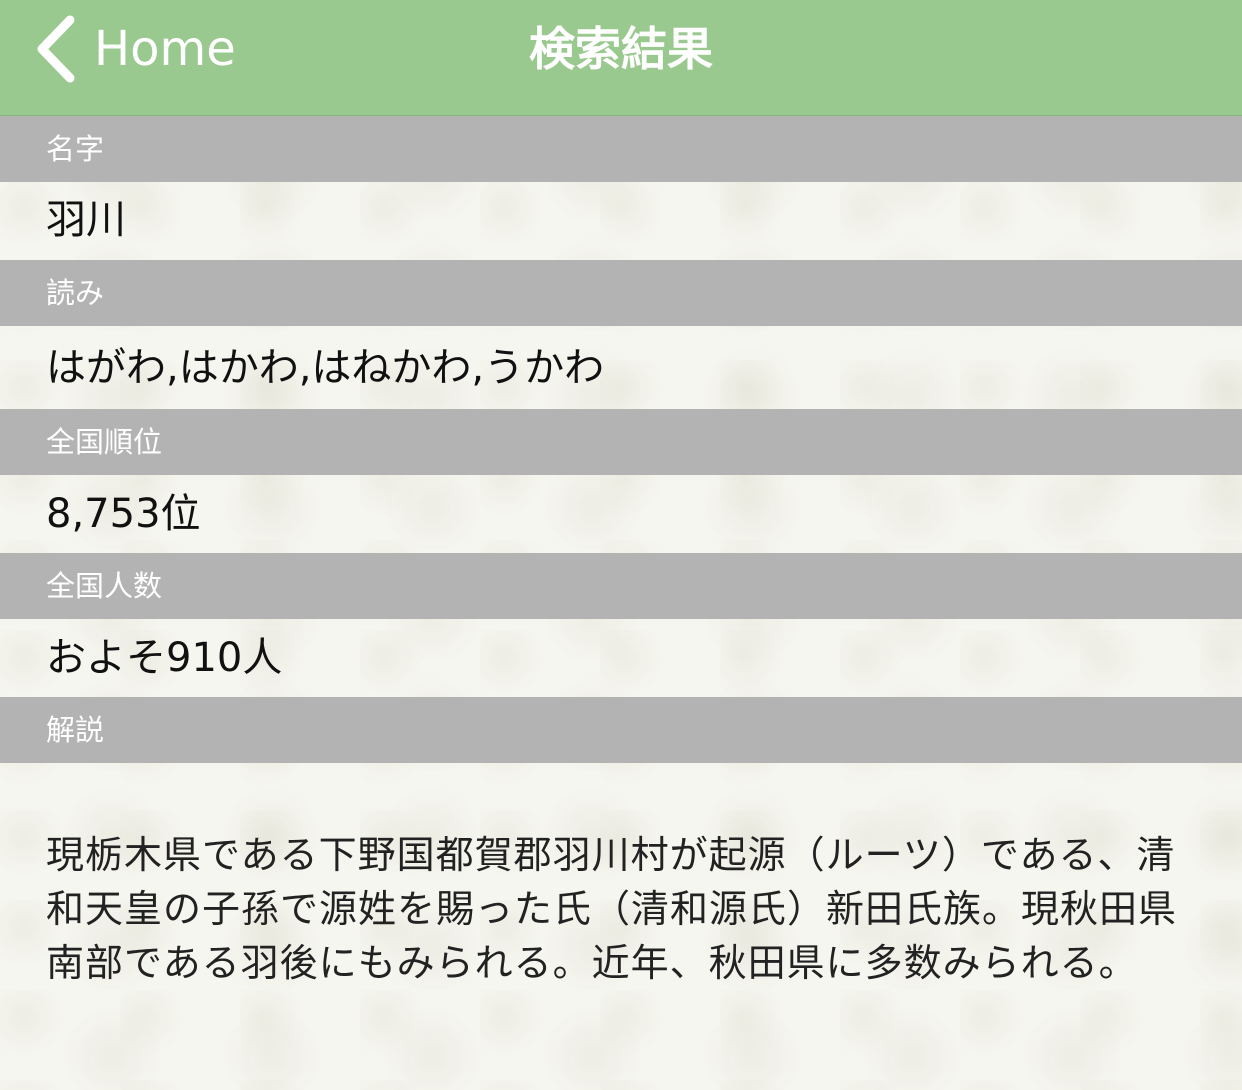 Image resolution: width=1242 pixels, height=1090 pixels. What do you see at coordinates (621, 586) in the screenshot?
I see `section-header-population: 全国人数` at bounding box center [621, 586].